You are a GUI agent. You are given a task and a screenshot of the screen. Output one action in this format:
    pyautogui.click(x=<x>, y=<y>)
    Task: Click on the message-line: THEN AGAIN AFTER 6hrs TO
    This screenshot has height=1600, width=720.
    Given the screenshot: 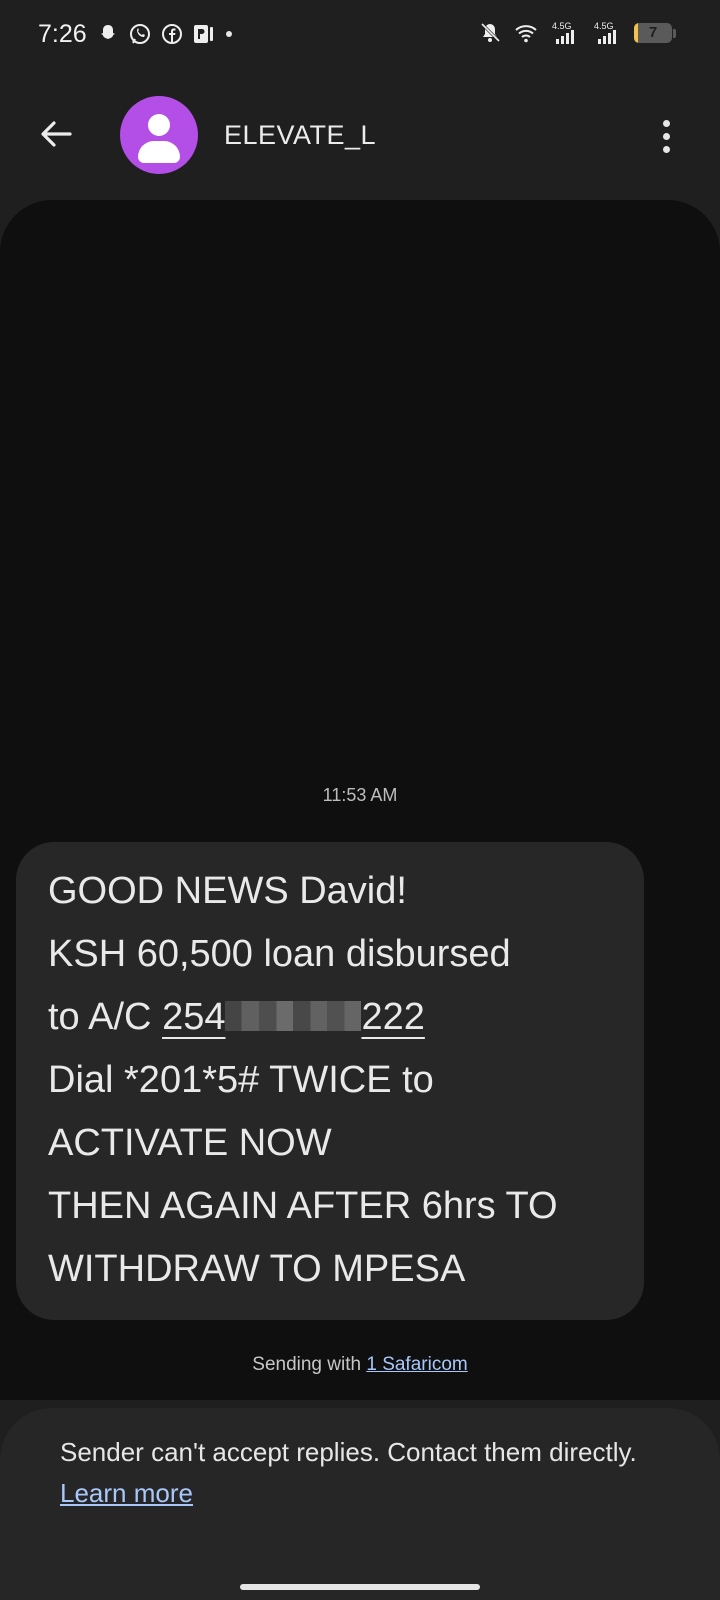 What is the action you would take?
    pyautogui.click(x=303, y=1206)
    